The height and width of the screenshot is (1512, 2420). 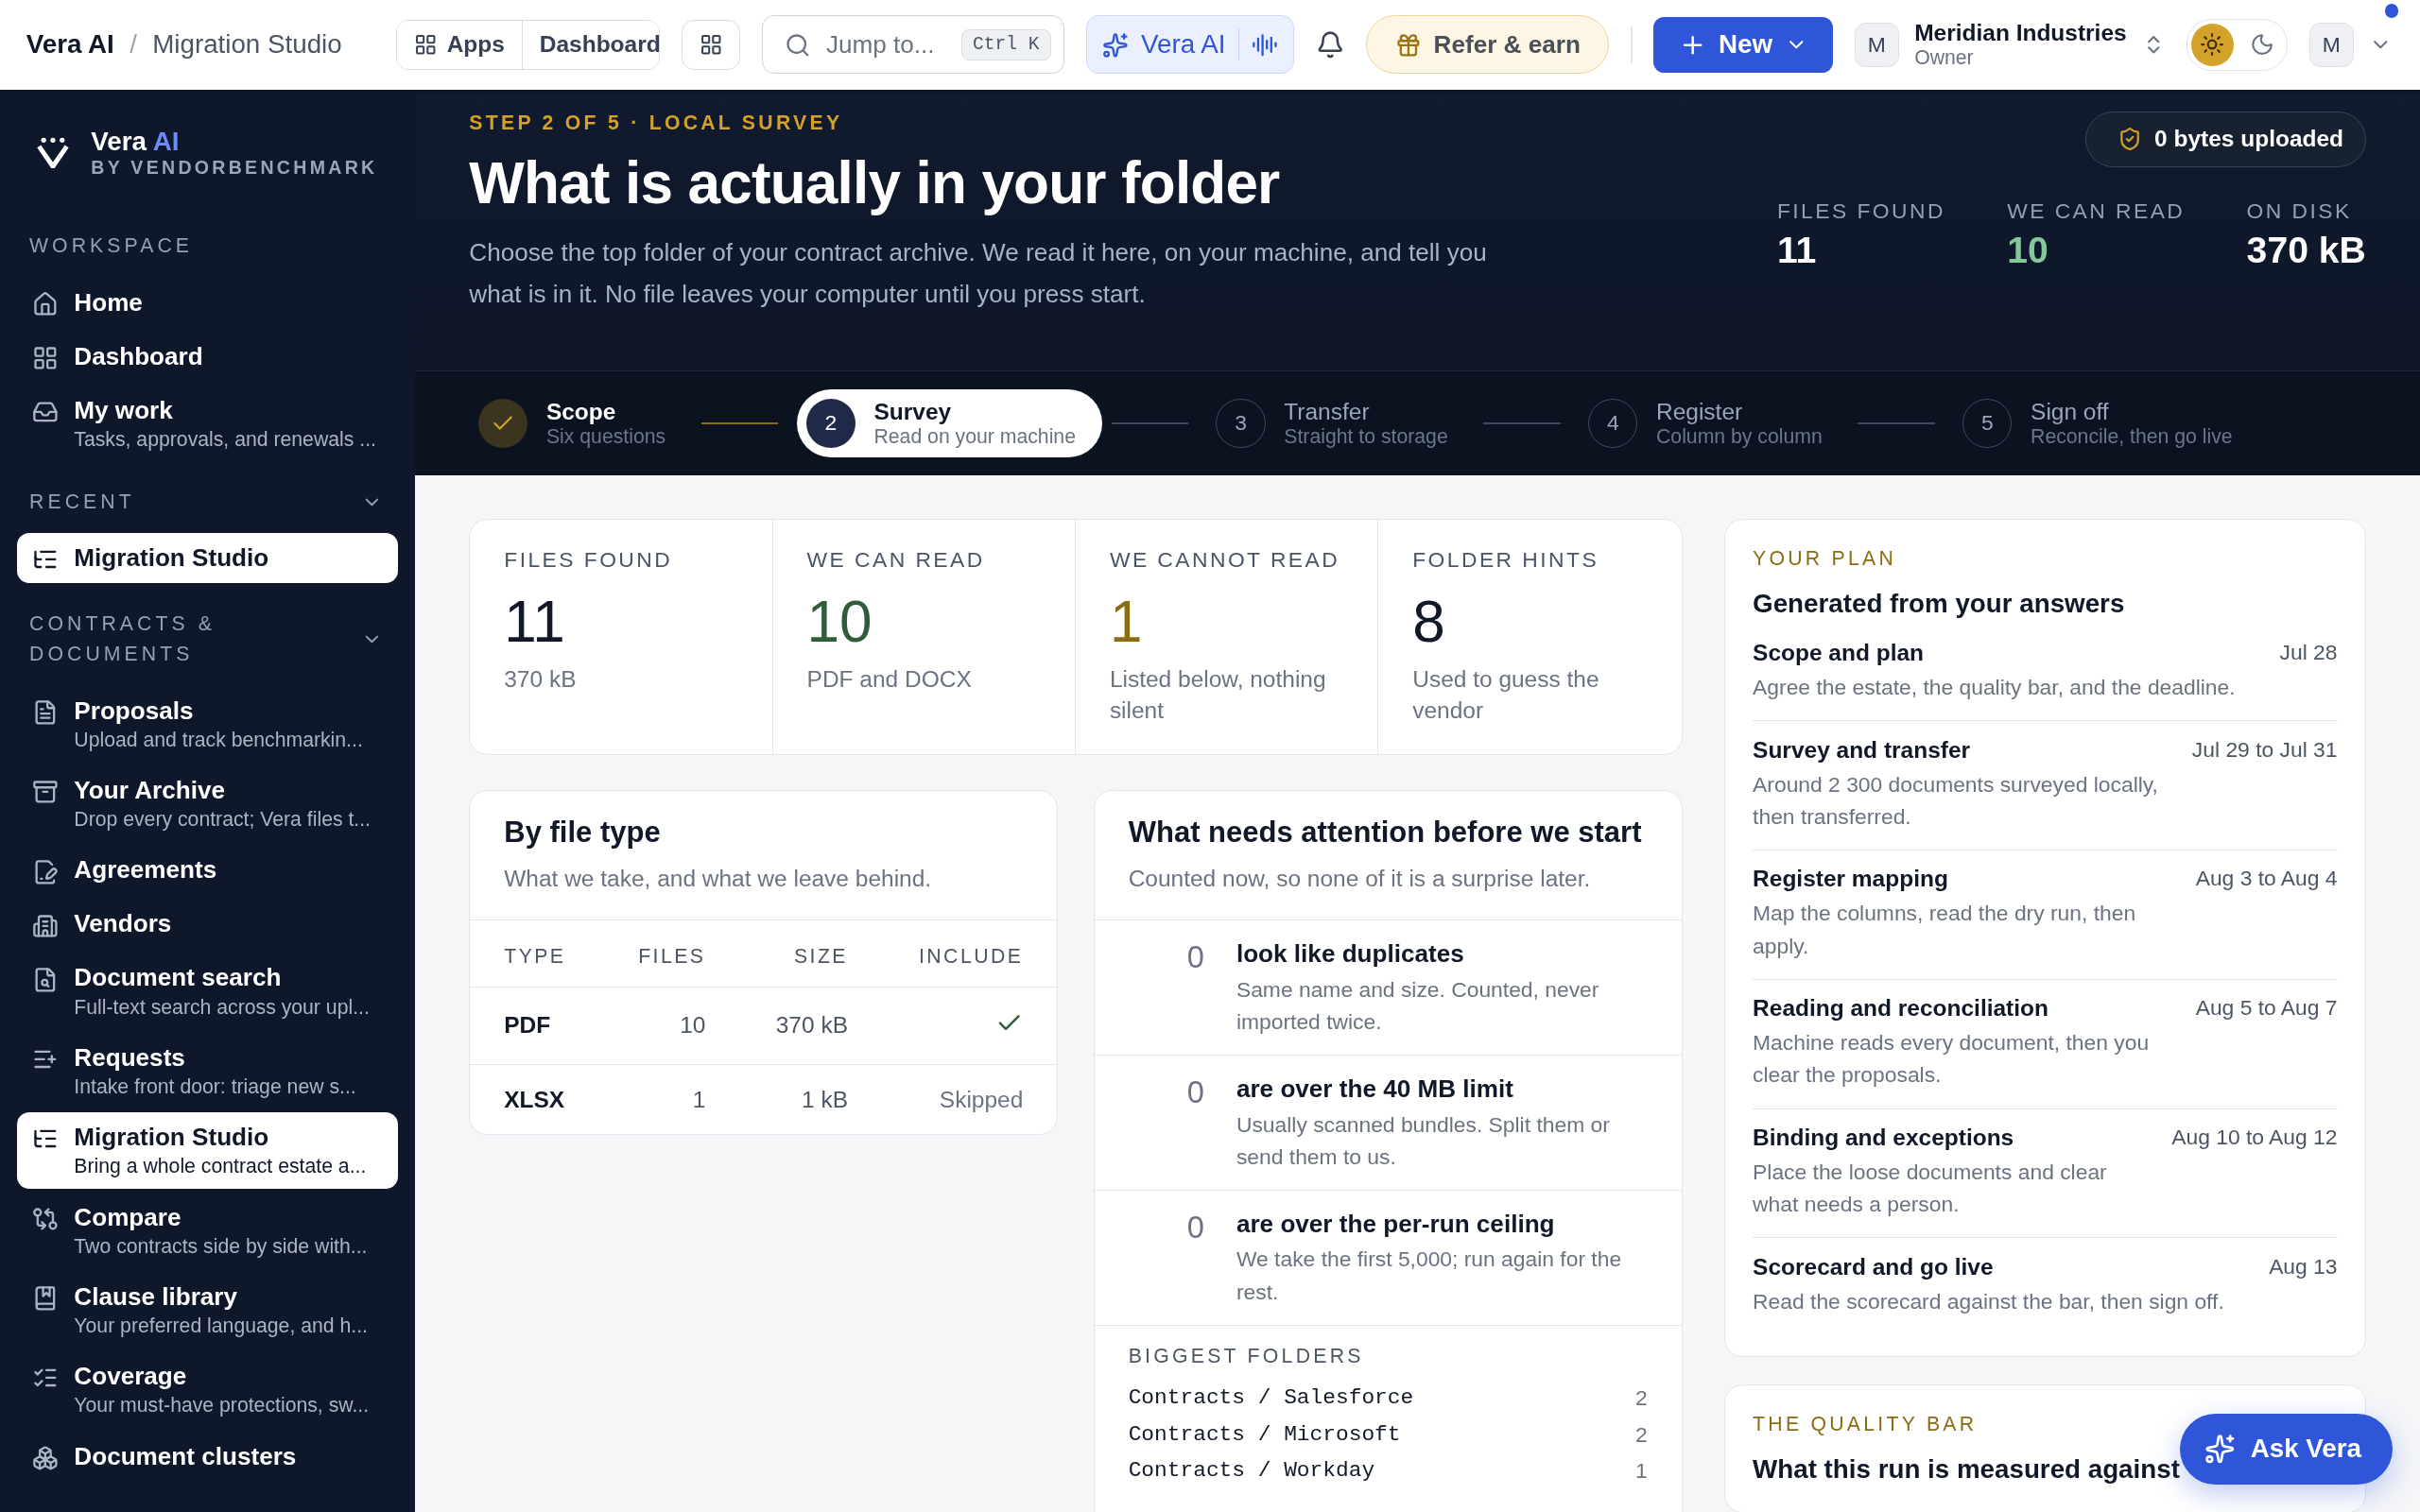 I want to click on step: 5 Sign off Reconcile, then go live, so click(x=2106, y=422).